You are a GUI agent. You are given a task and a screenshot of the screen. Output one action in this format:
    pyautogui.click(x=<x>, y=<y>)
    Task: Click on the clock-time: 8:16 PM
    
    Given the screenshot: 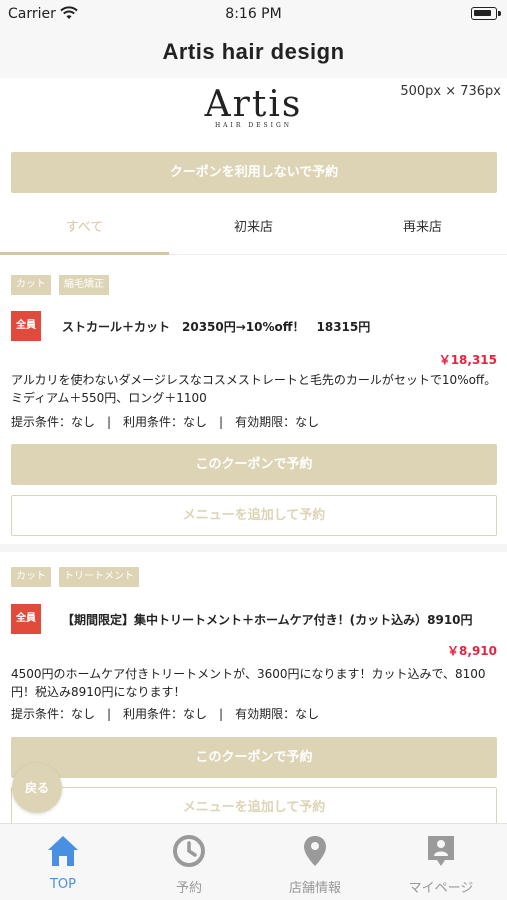 What is the action you would take?
    pyautogui.click(x=253, y=14)
    